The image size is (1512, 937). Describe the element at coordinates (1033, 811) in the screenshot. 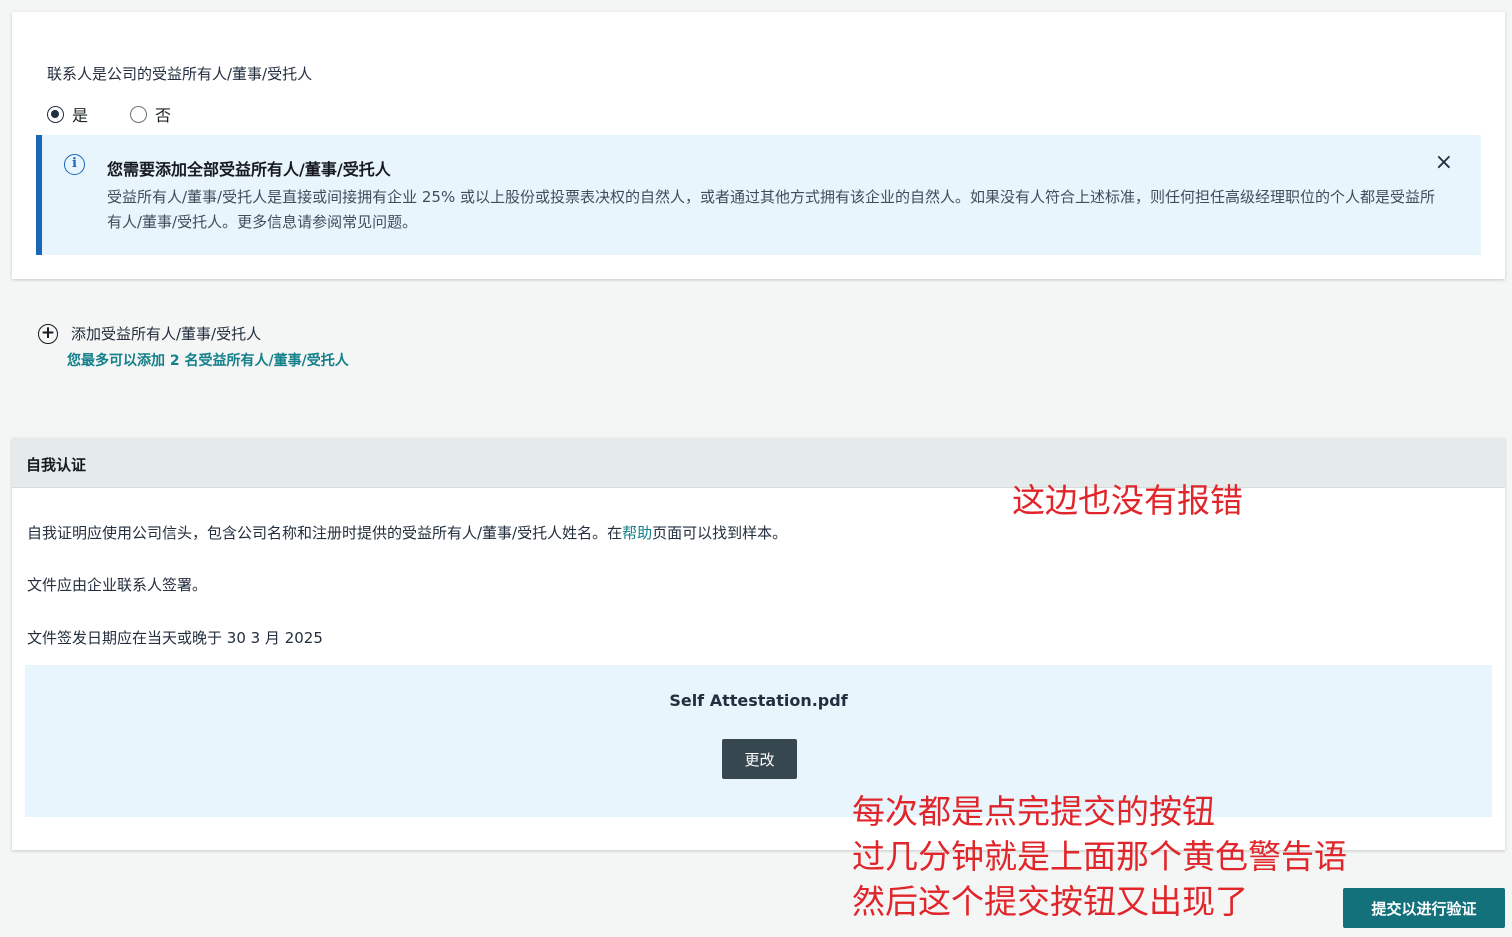

I see `annotation-line-1: 每次都是点完提交的按钮` at that location.